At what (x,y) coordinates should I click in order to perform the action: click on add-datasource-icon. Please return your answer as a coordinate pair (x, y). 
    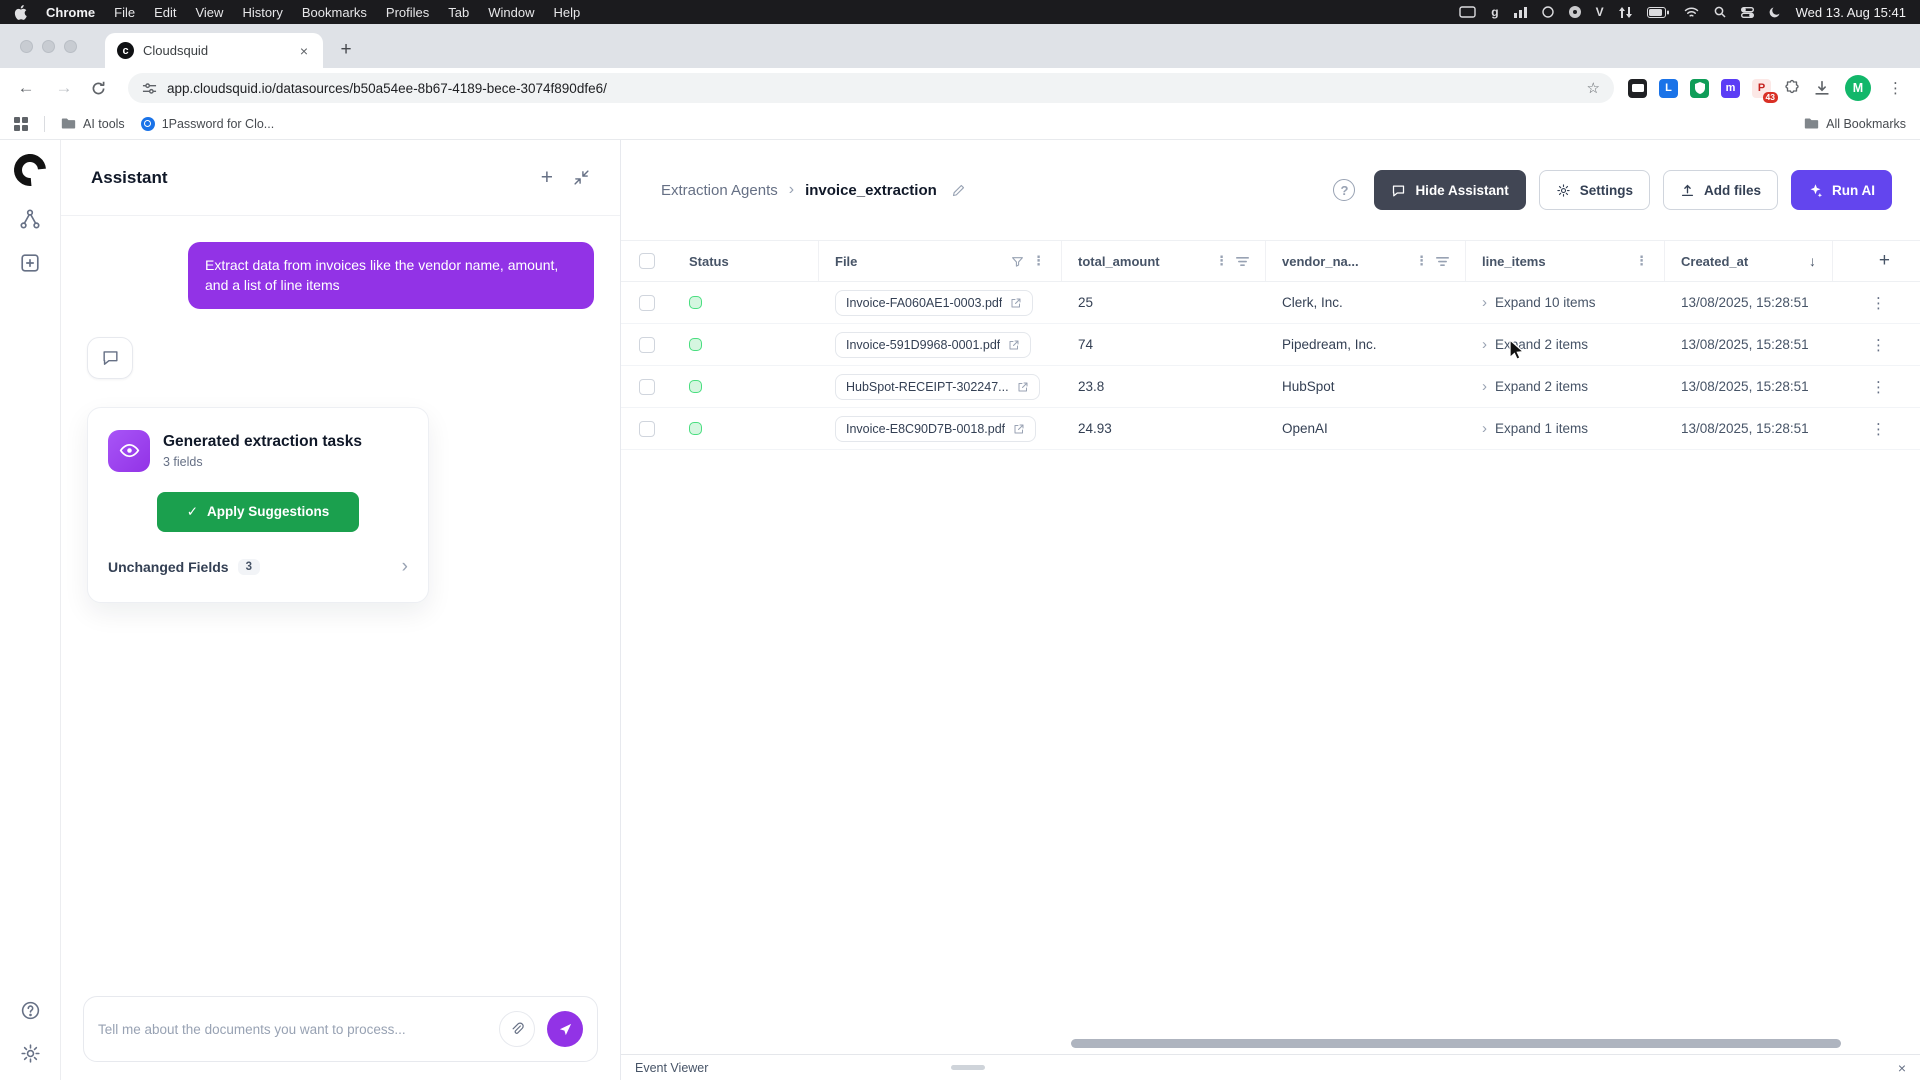
    Looking at the image, I should click on (30, 263).